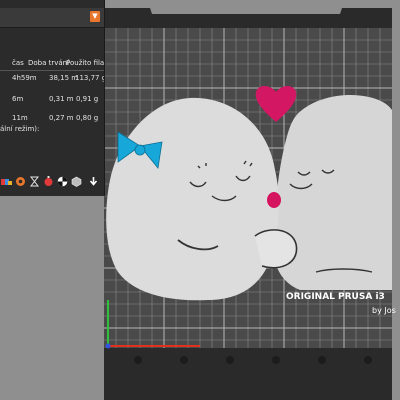  What do you see at coordinates (85, 63) in the screenshot?
I see `col-header-filament: Použito filamentu` at bounding box center [85, 63].